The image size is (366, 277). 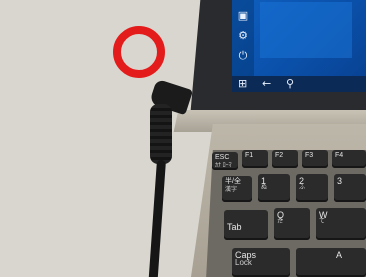 I want to click on key-label: Tab, so click(x=234, y=227).